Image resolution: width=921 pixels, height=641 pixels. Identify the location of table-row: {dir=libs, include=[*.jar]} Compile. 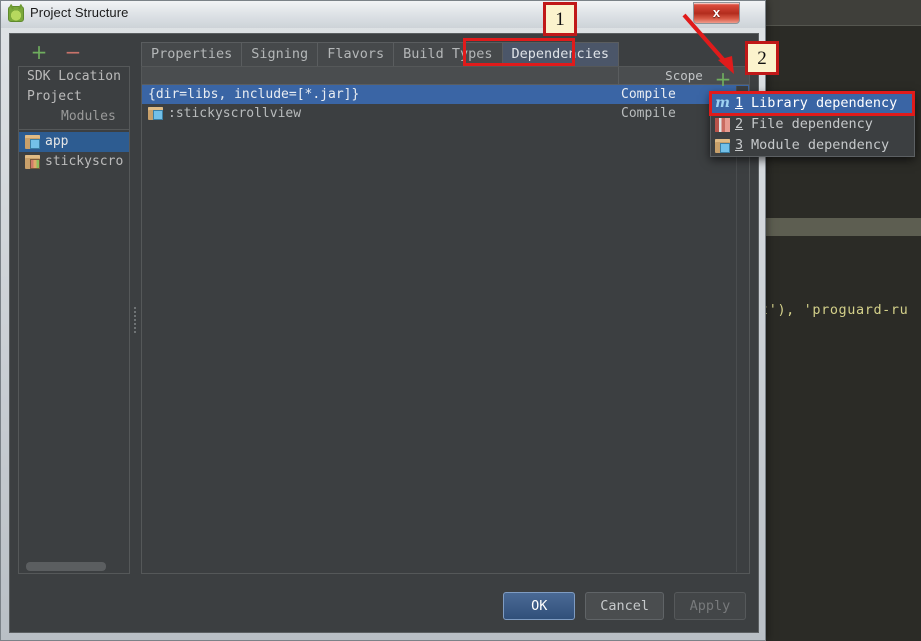
(445, 94).